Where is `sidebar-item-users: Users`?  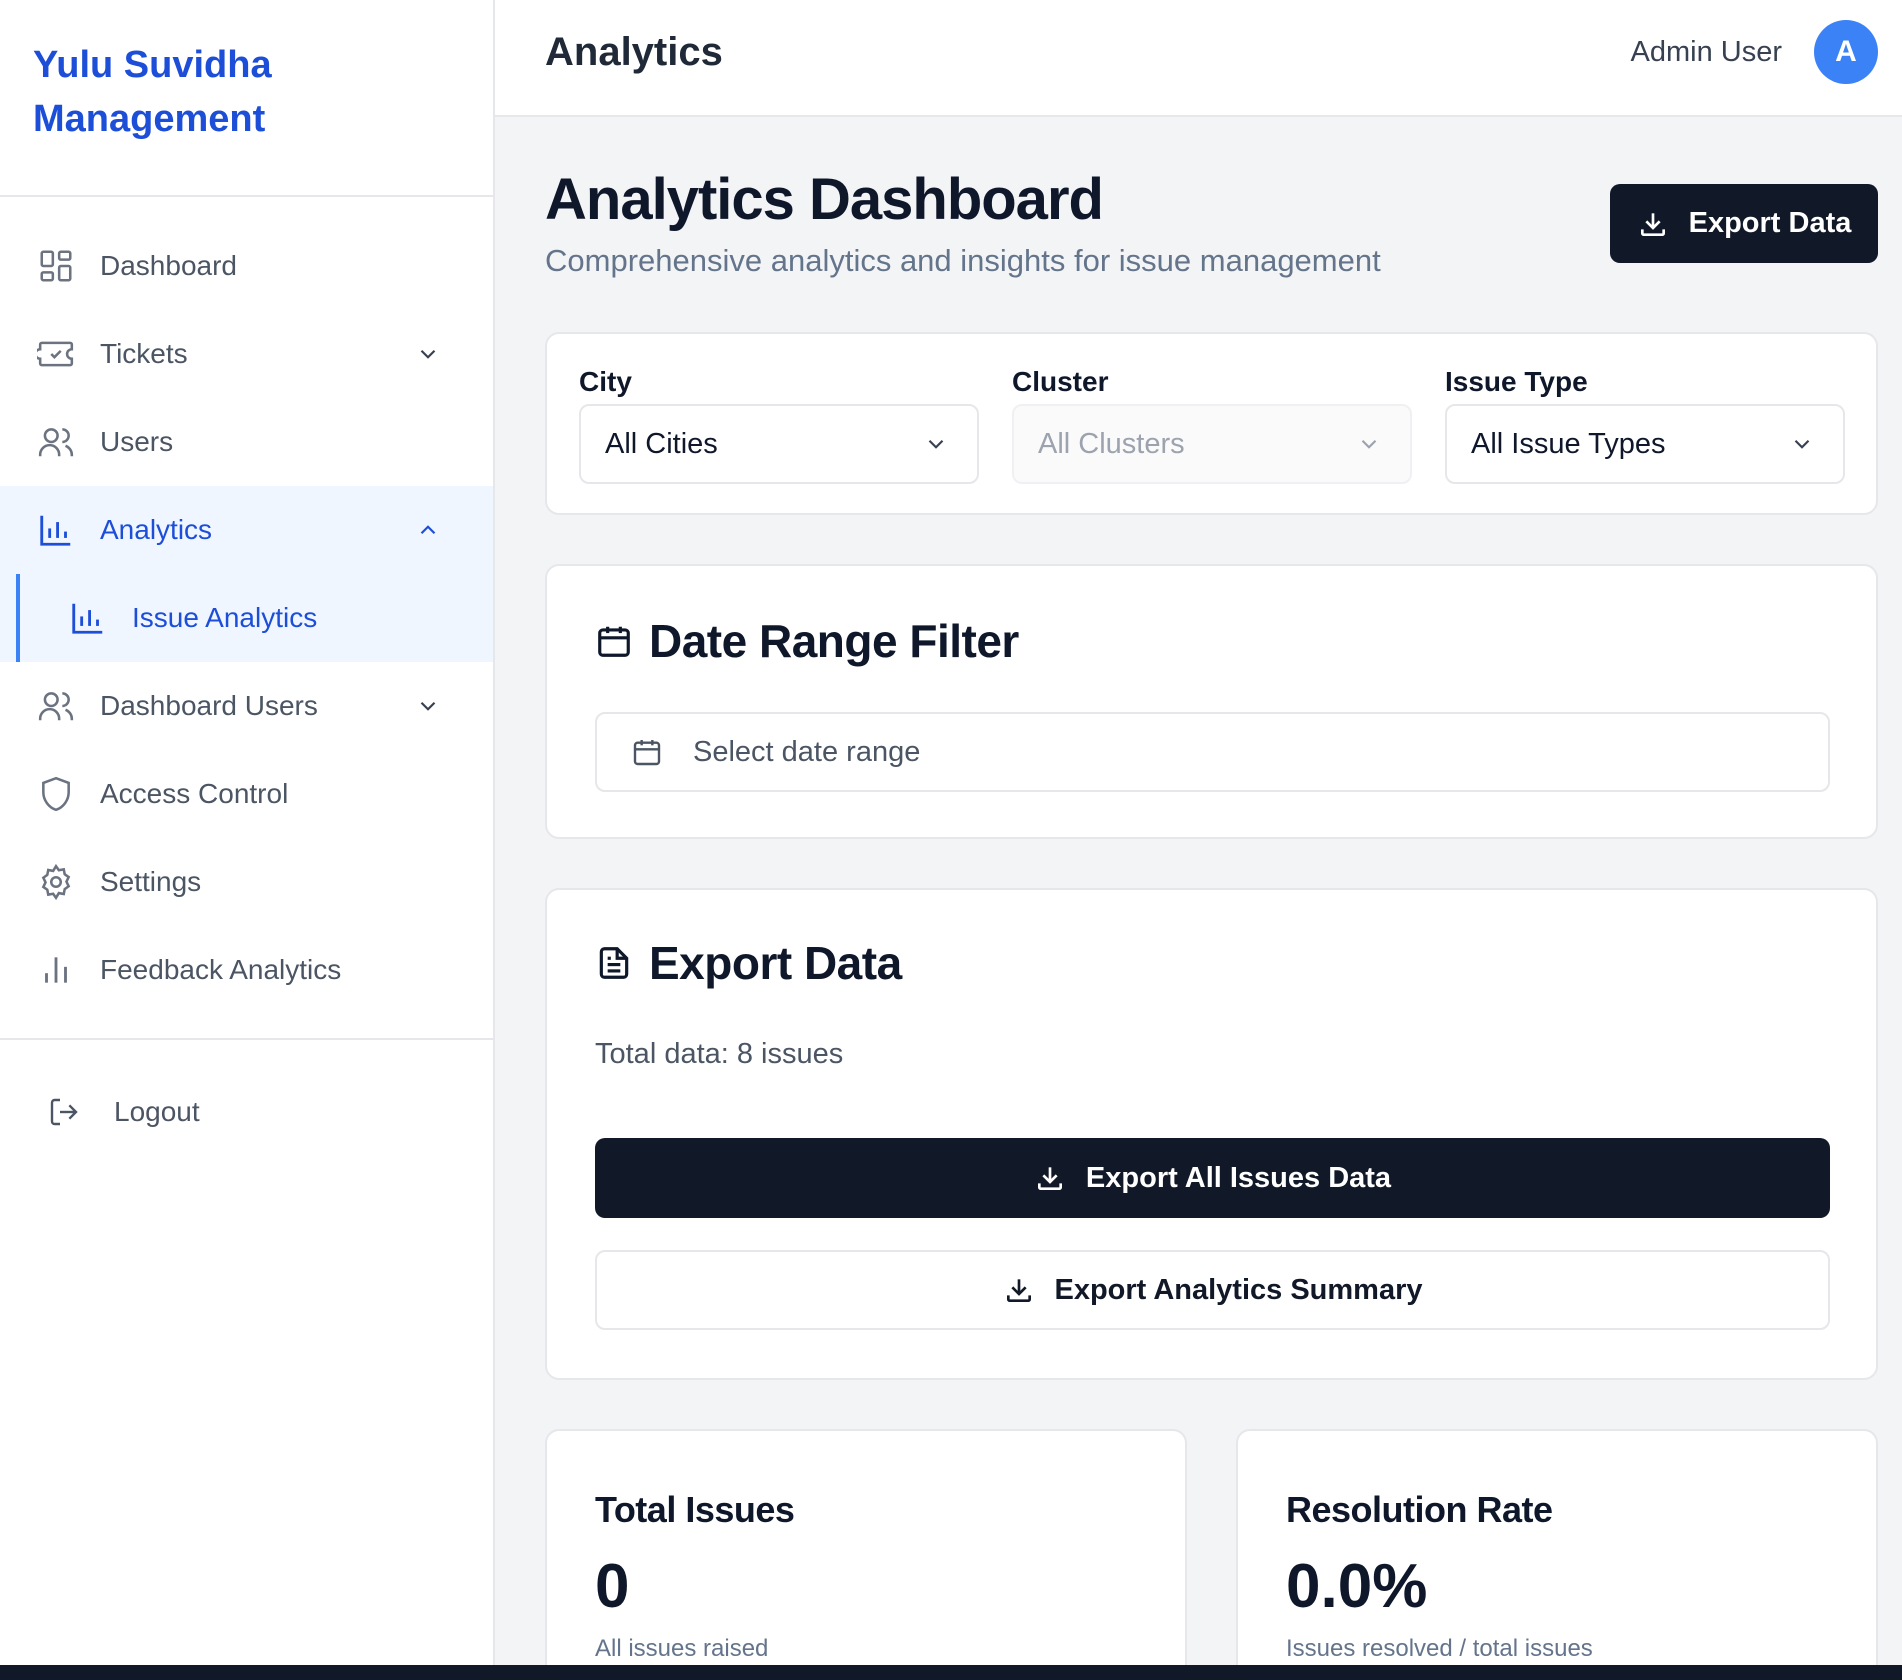
sidebar-item-users: Users is located at coordinates (246, 442).